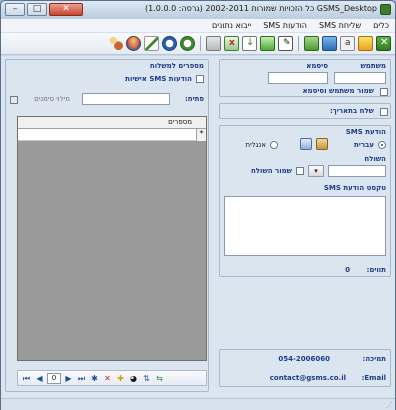  I want to click on edit-icon, so click(329, 43).